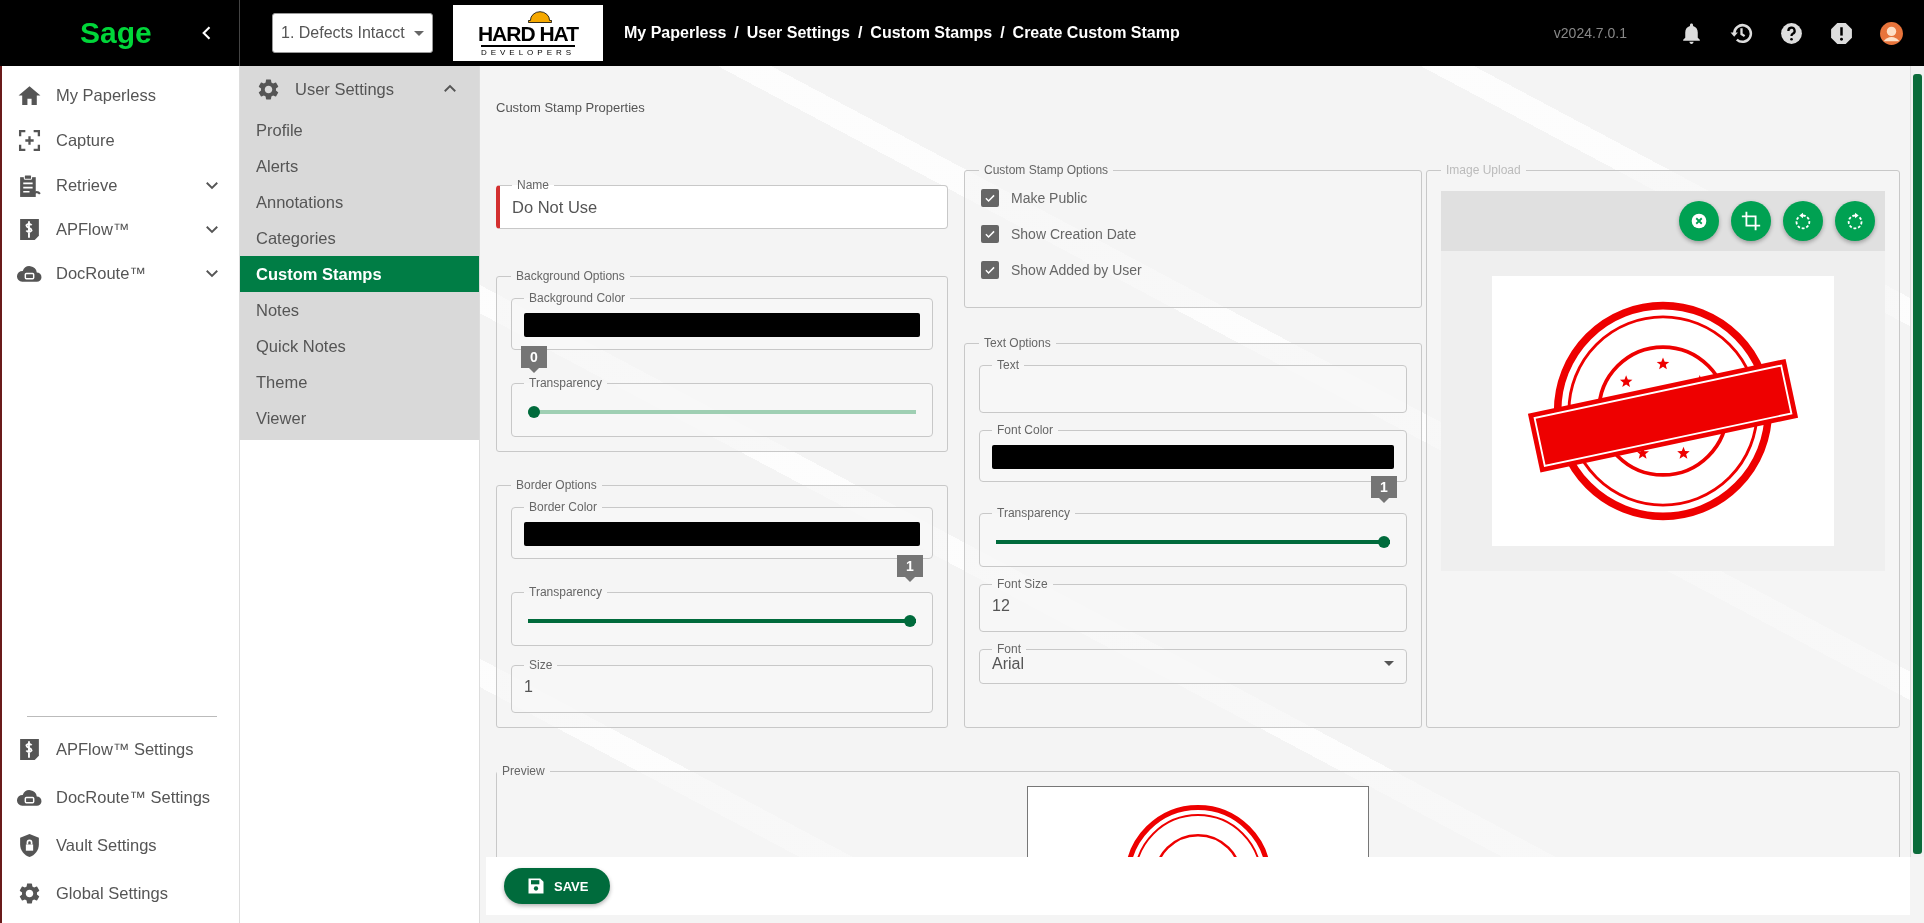  I want to click on color-field: Font Color, so click(1193, 452).